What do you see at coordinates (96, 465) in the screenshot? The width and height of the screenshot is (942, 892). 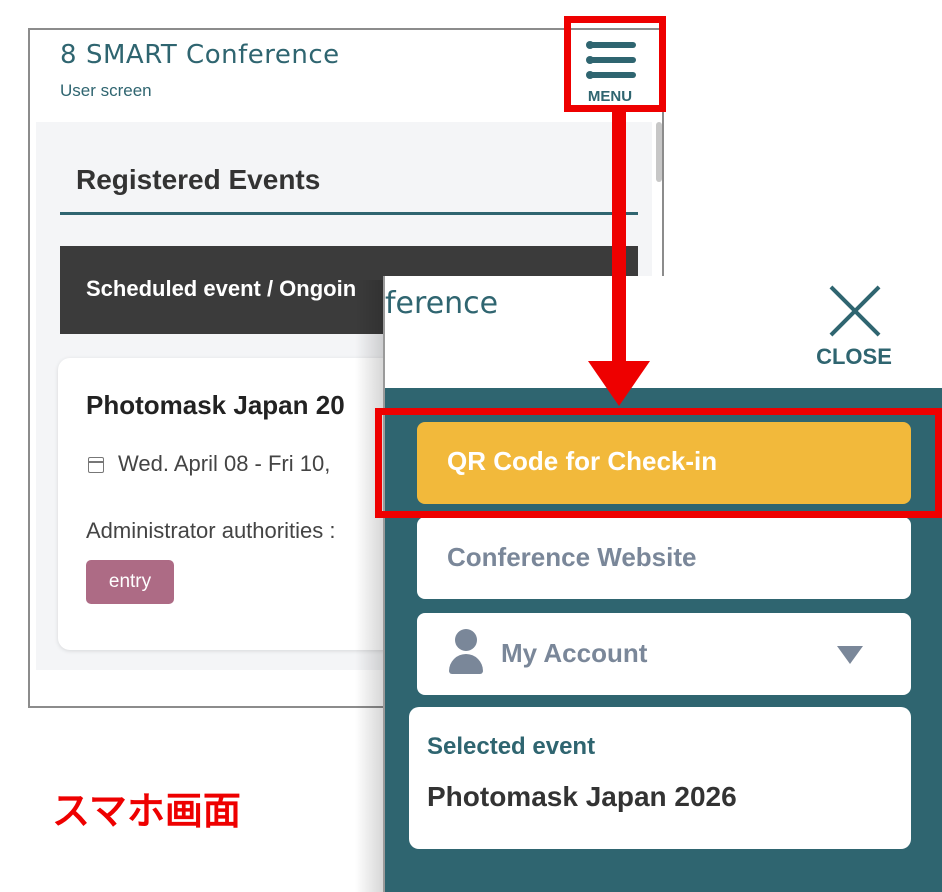 I see `calendar-icon` at bounding box center [96, 465].